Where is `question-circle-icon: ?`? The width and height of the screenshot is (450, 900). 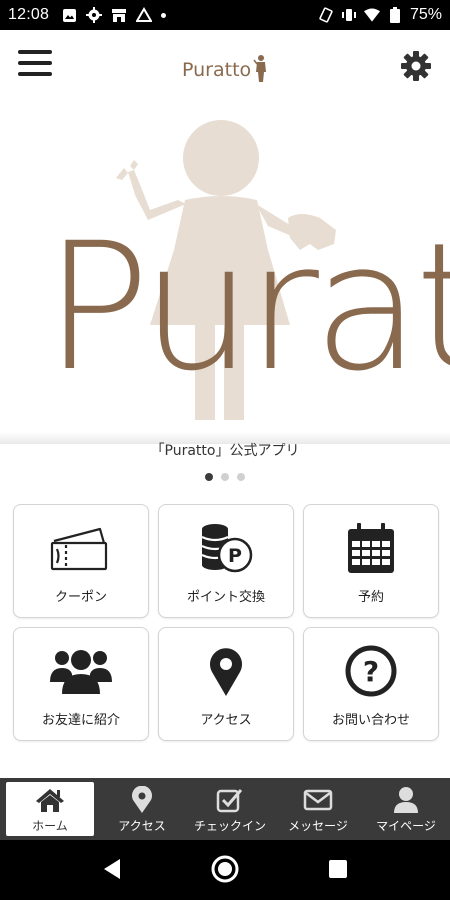 question-circle-icon: ? is located at coordinates (371, 671).